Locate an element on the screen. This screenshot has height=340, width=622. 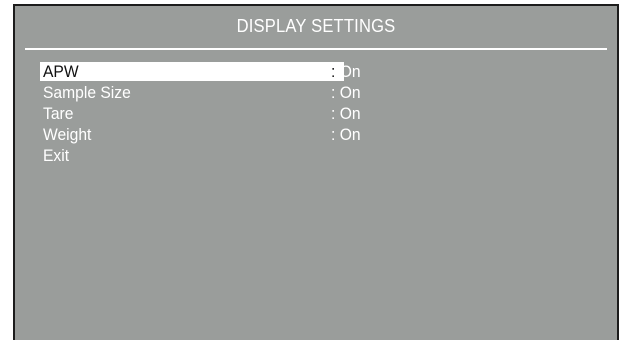
menu-item-sample-size: Sample Size : On is located at coordinates (207, 92).